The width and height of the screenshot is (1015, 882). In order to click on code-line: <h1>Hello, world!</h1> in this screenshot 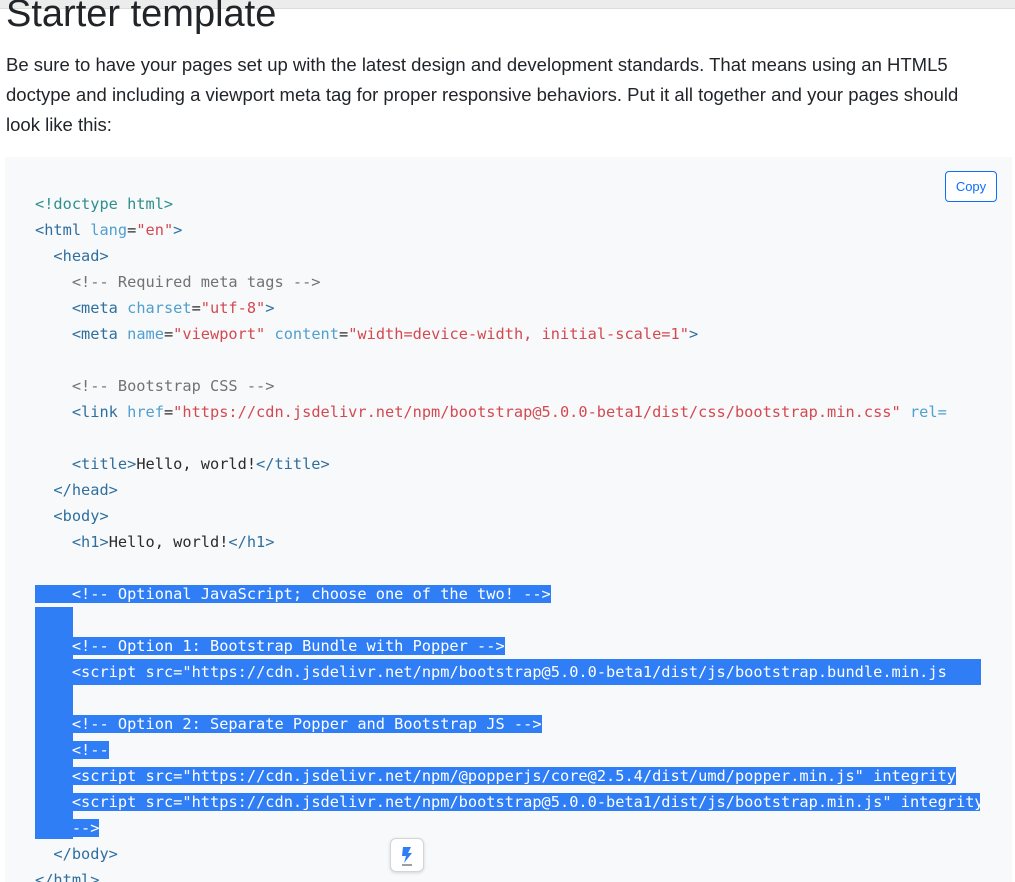, I will do `click(173, 542)`.